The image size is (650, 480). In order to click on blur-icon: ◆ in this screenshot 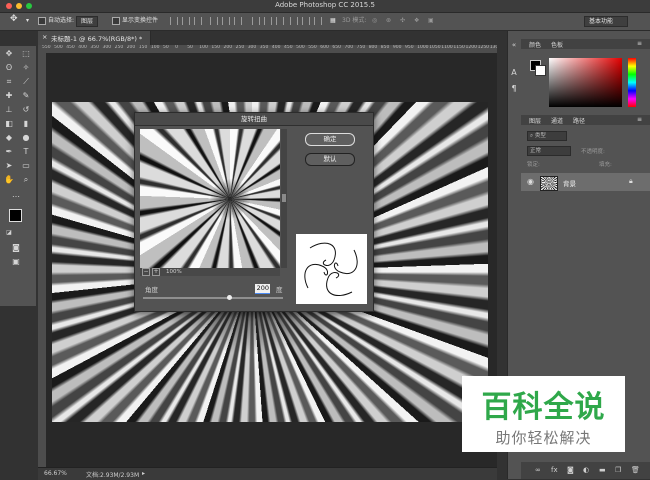, I will do `click(9, 138)`.